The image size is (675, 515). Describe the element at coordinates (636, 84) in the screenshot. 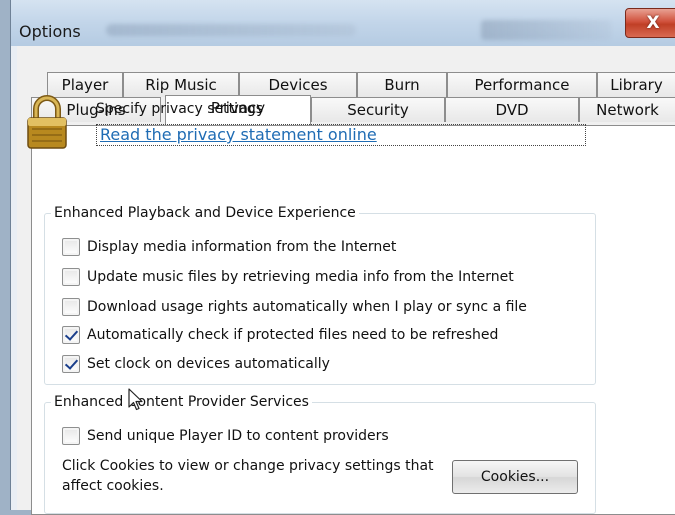

I see `tab-library: Library` at that location.